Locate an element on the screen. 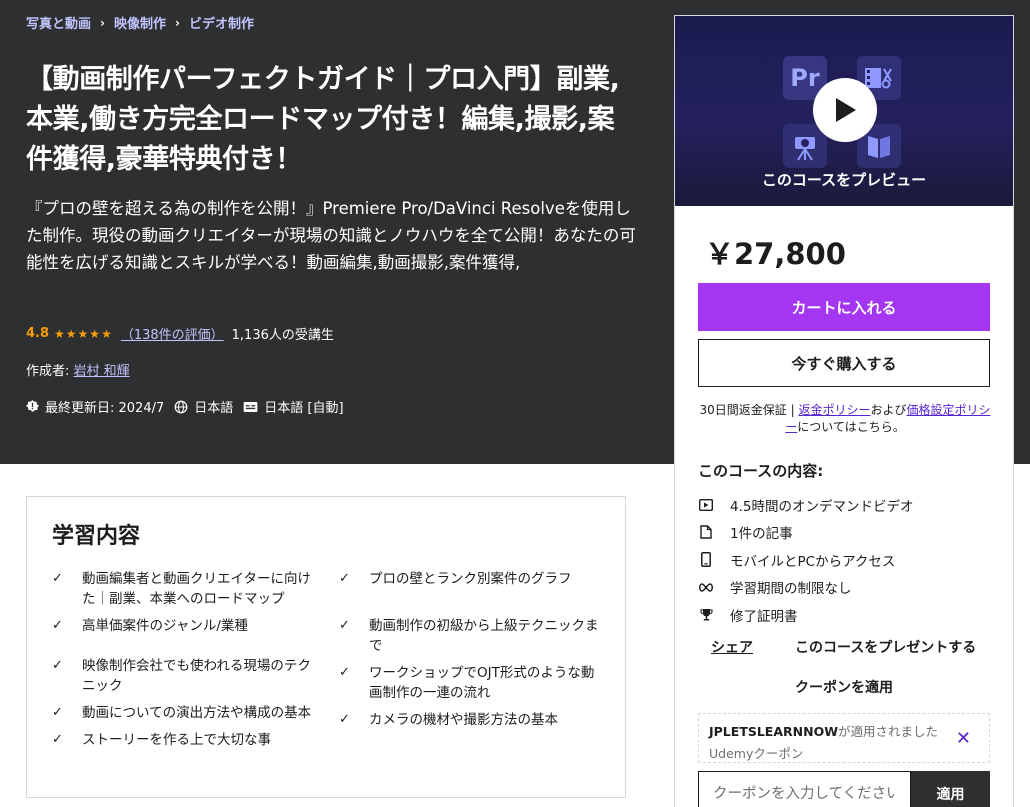  play-icon is located at coordinates (845, 110).